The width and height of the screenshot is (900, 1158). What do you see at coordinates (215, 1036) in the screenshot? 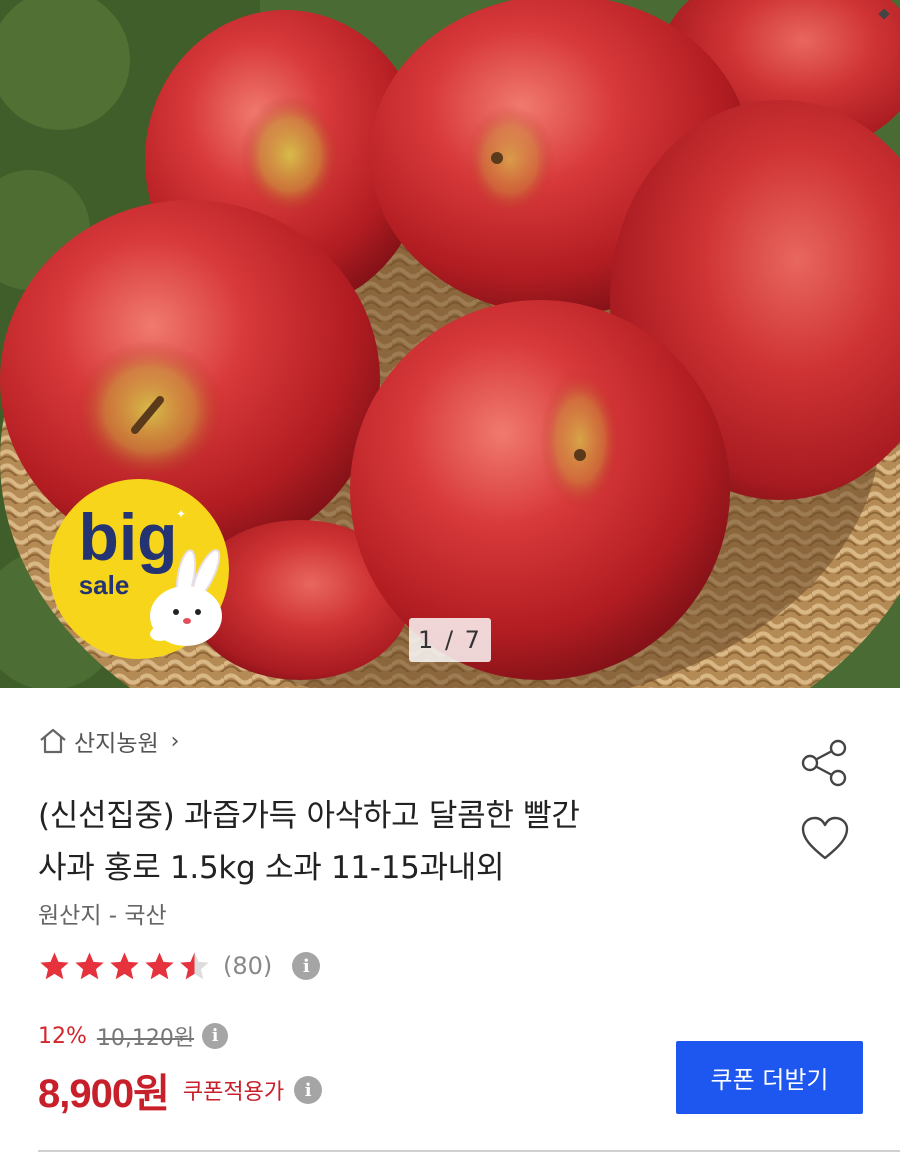
I see `price-info-icon: i` at bounding box center [215, 1036].